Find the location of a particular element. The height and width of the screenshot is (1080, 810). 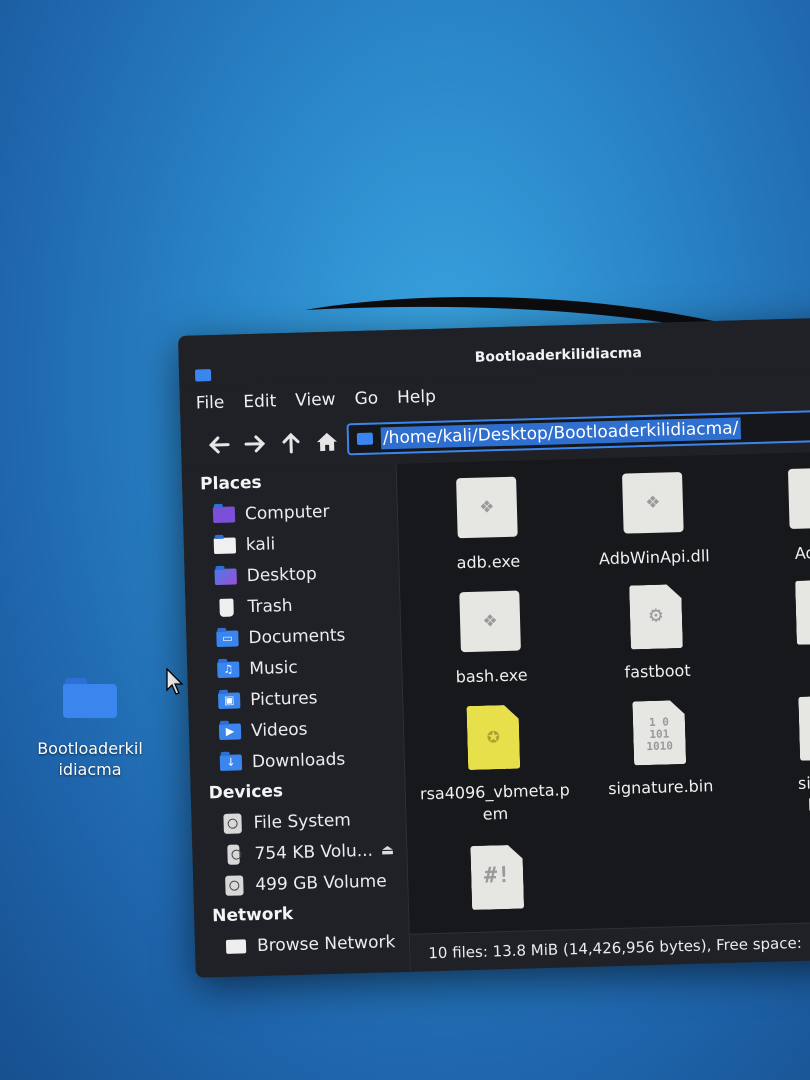

file-name: AdbWi is located at coordinates (802, 552).